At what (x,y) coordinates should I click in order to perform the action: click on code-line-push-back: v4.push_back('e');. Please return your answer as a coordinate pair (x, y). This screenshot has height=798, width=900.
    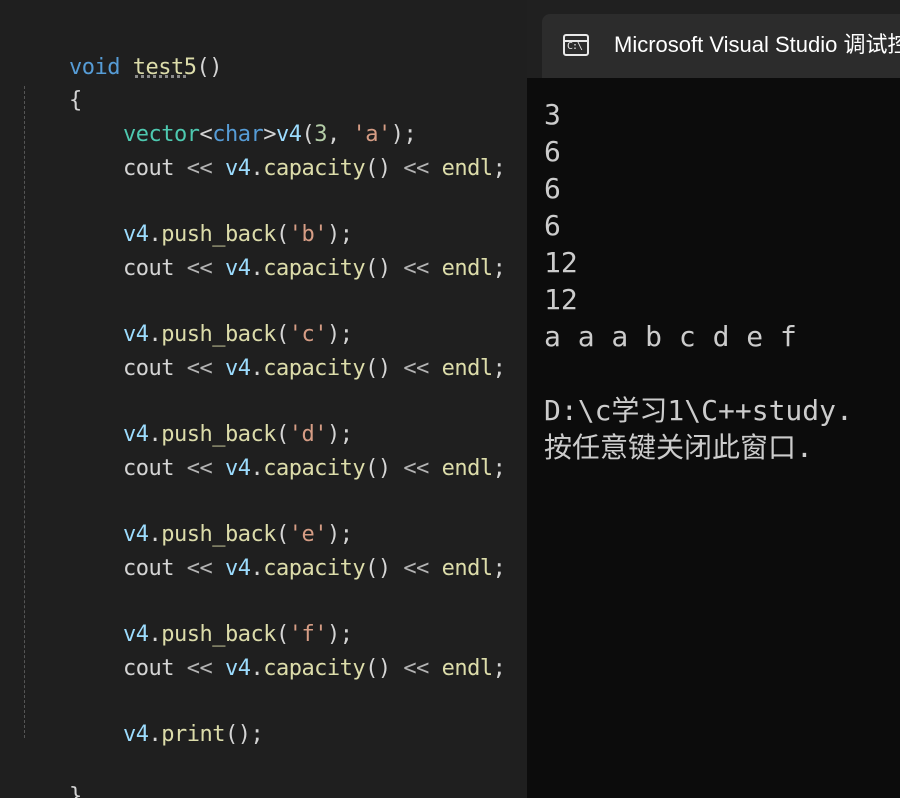
    Looking at the image, I should click on (185, 515).